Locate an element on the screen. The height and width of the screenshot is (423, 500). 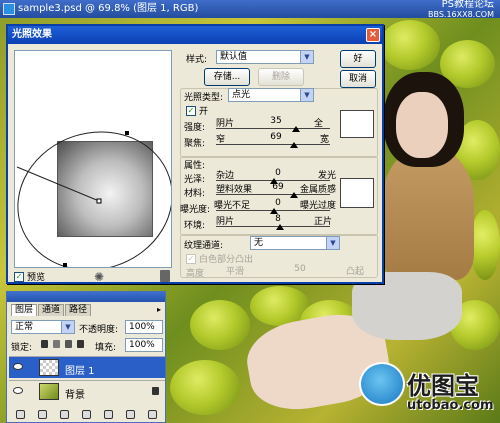
exposure-label: 曝光度: is located at coordinates (195, 210).